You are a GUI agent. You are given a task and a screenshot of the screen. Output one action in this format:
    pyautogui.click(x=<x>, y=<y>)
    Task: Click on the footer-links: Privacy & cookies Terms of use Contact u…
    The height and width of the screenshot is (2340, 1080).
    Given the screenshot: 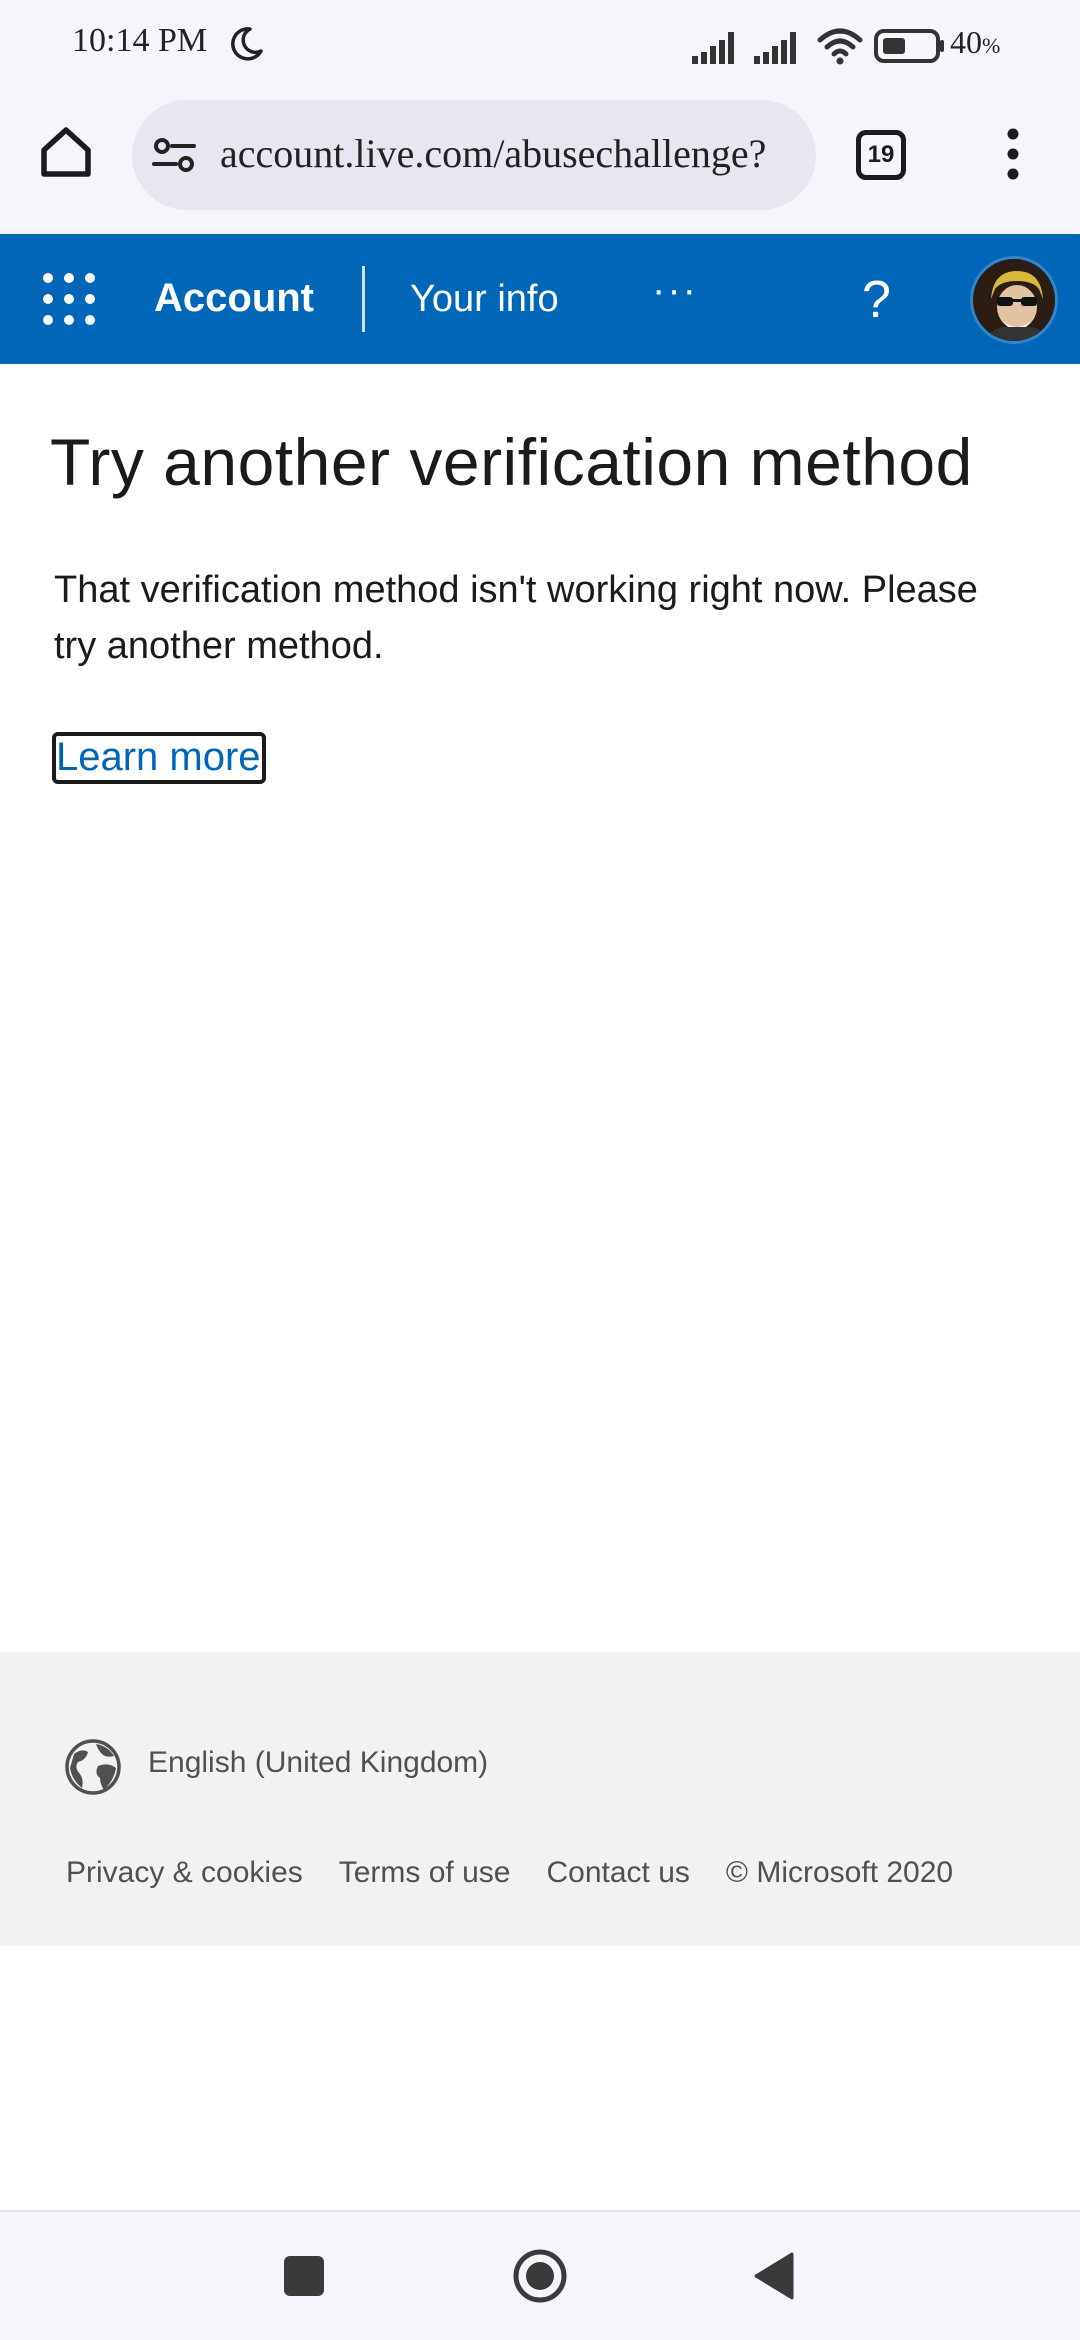 What is the action you would take?
    pyautogui.click(x=509, y=1873)
    